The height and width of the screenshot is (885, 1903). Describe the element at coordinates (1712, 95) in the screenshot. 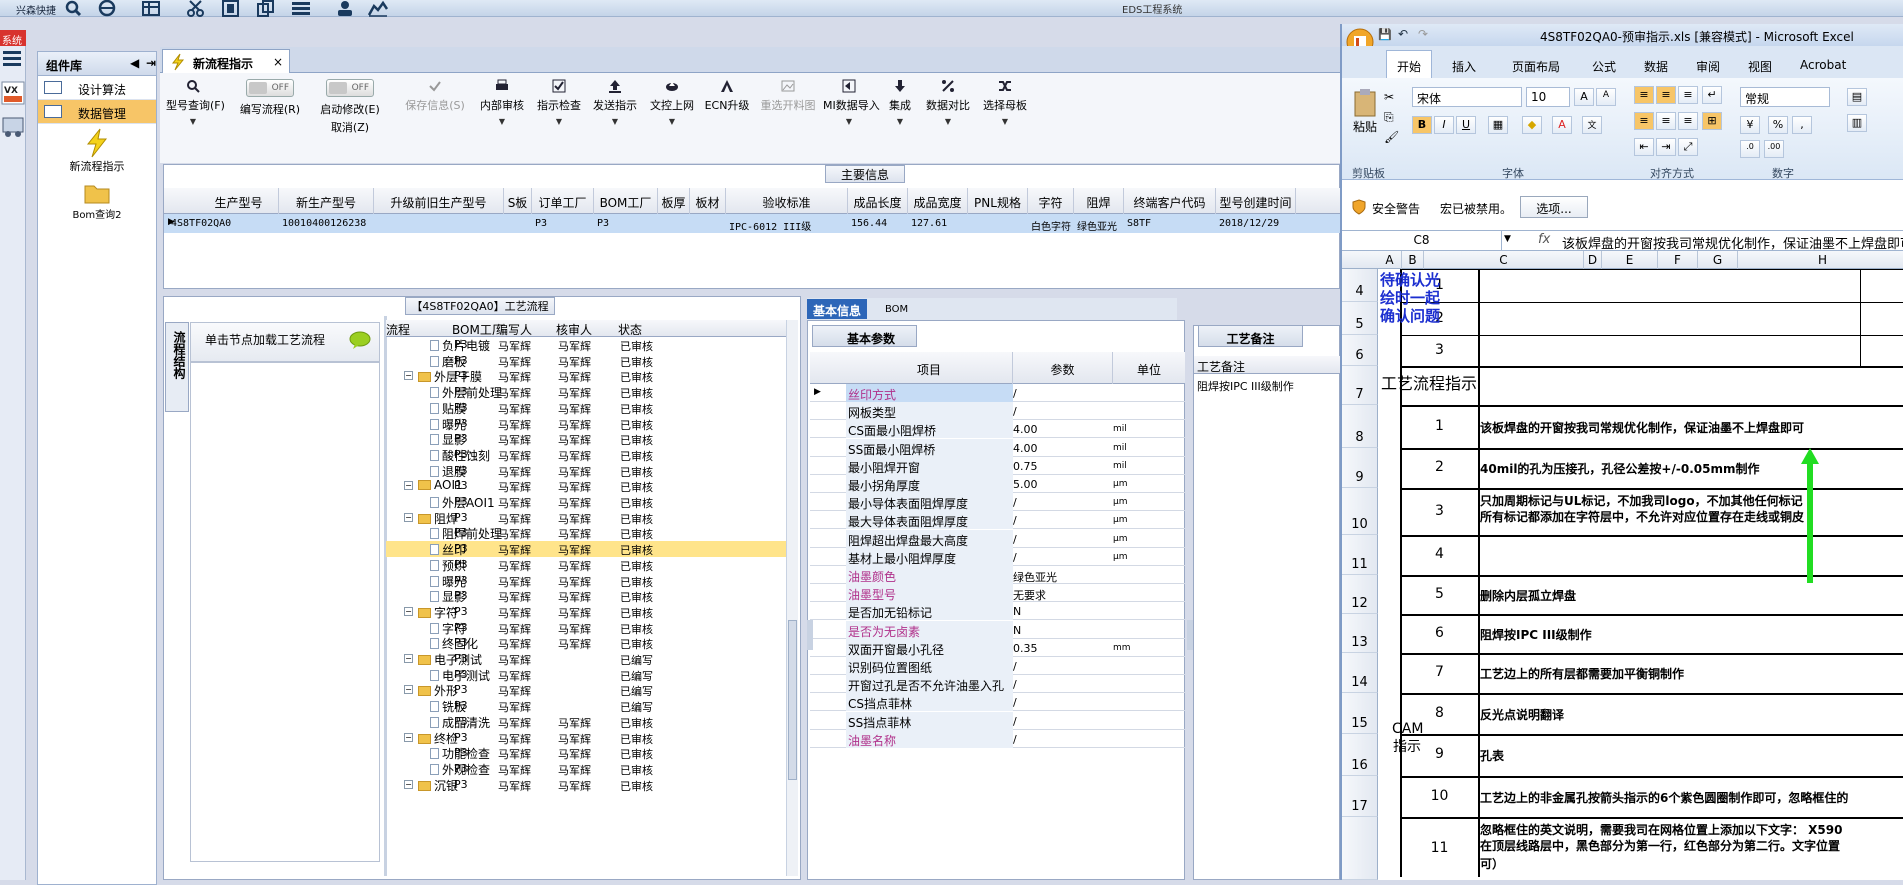

I see `wrap-text-icon: ↵` at that location.